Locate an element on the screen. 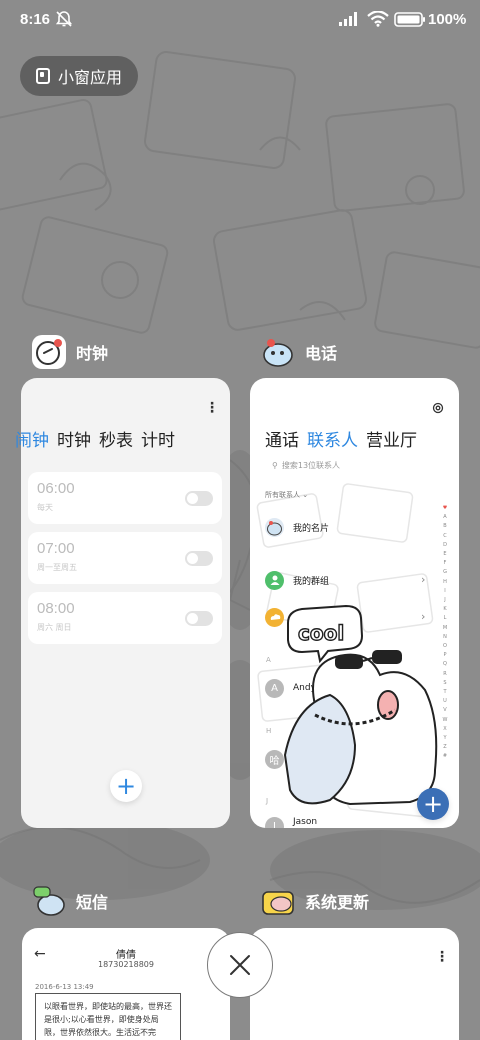 The height and width of the screenshot is (1040, 480). clock-tabs: 闹钟 时钟 秒表 计时 is located at coordinates (95, 438).